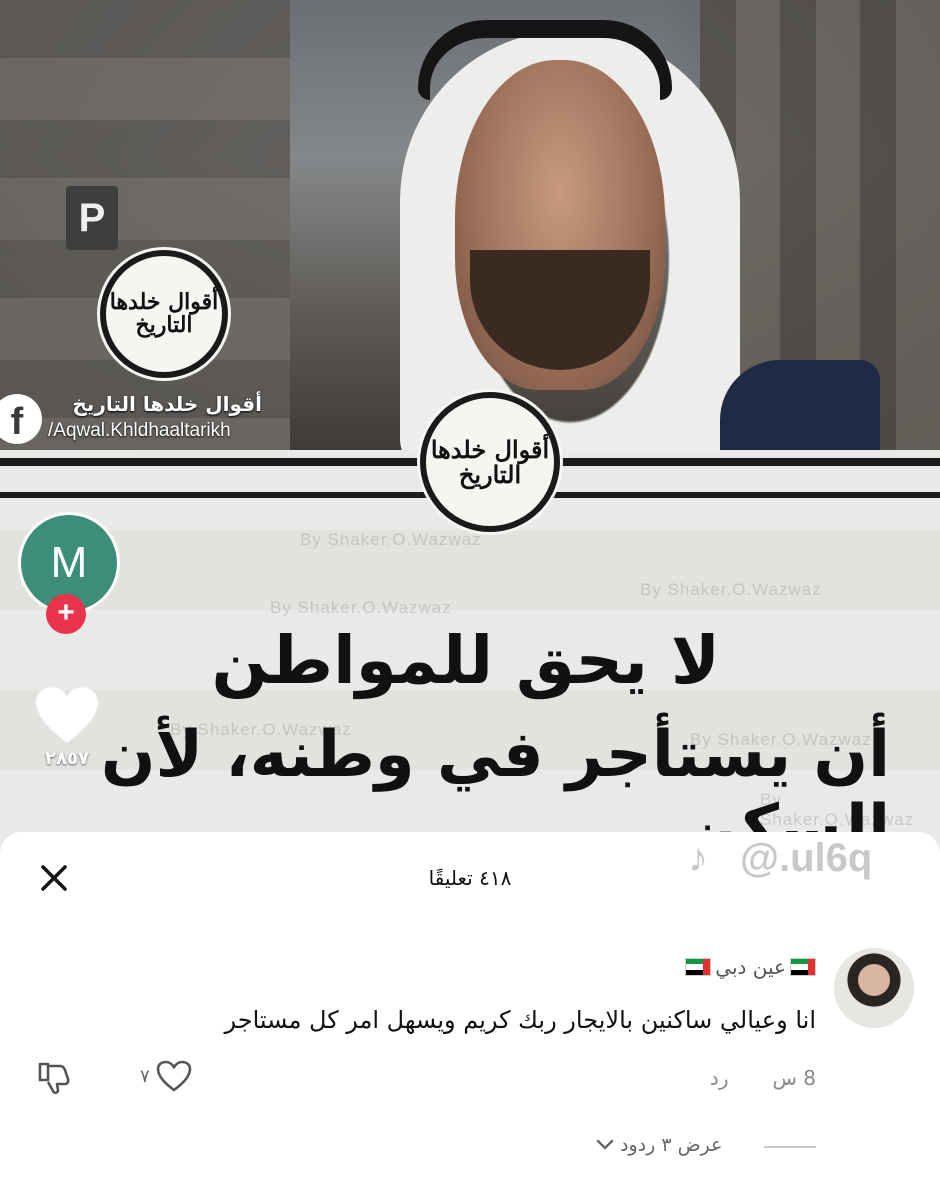  I want to click on comment-username-row: عين دبي, so click(750, 967).